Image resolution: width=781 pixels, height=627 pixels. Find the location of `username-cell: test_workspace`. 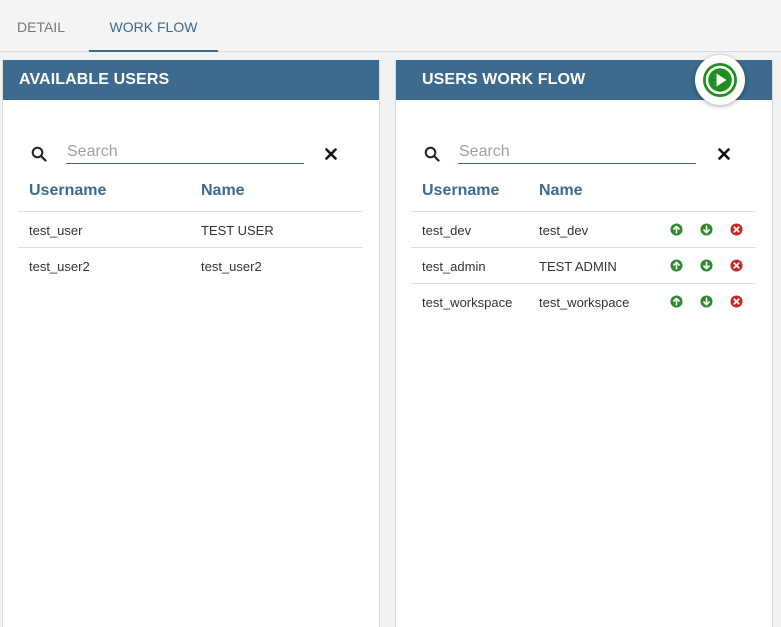

username-cell: test_workspace is located at coordinates (467, 302).